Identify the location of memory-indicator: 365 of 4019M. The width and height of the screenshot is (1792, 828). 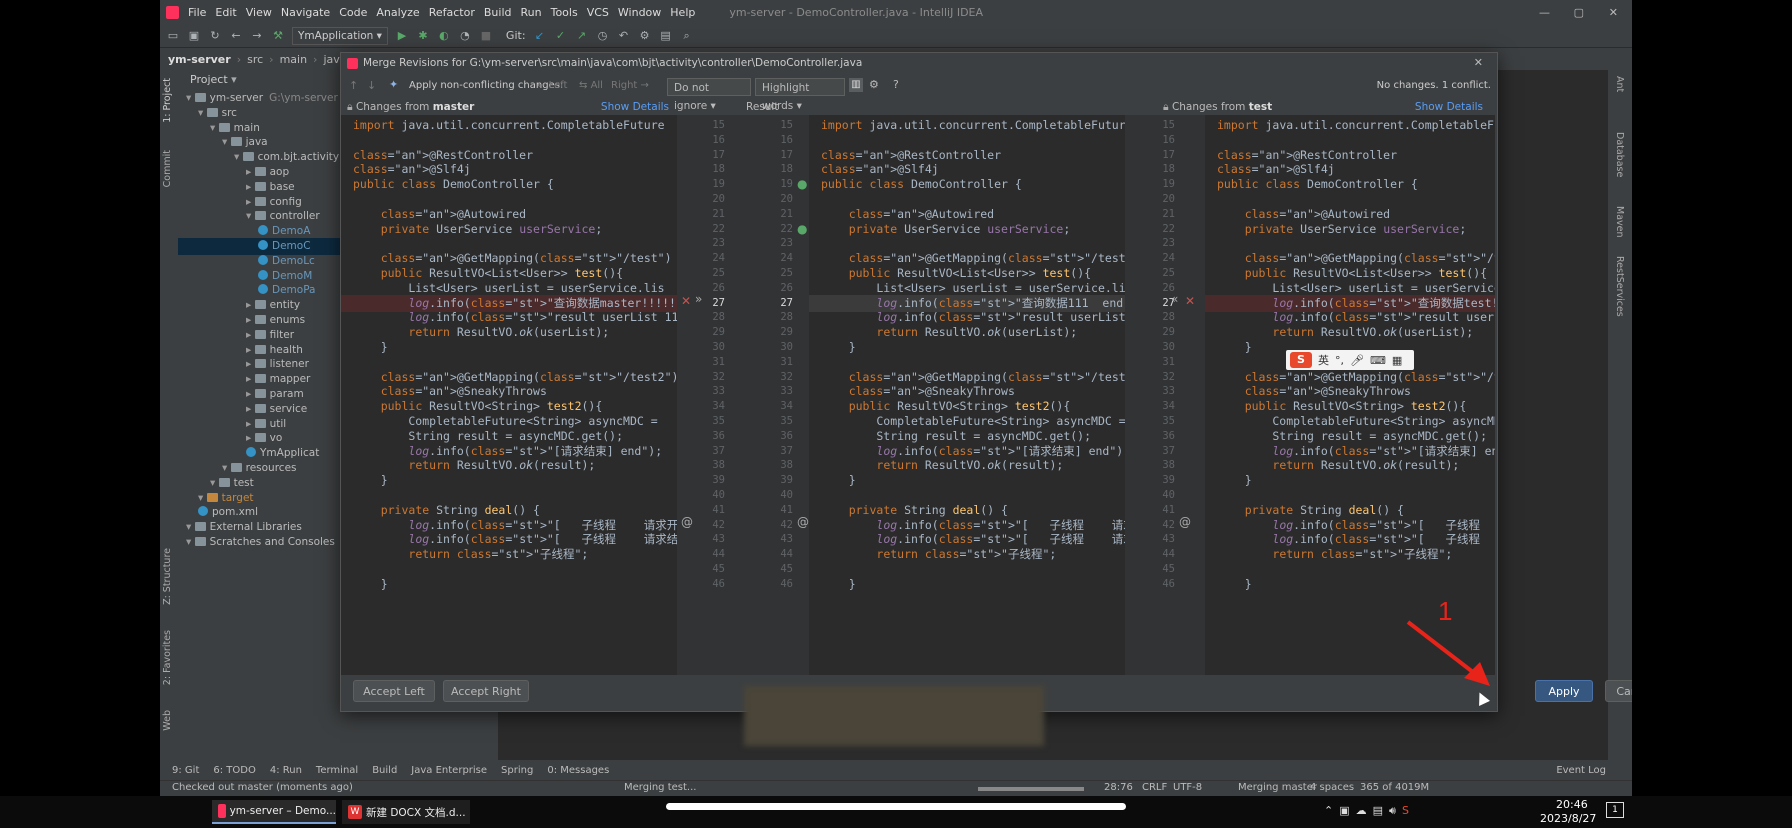
(1394, 787).